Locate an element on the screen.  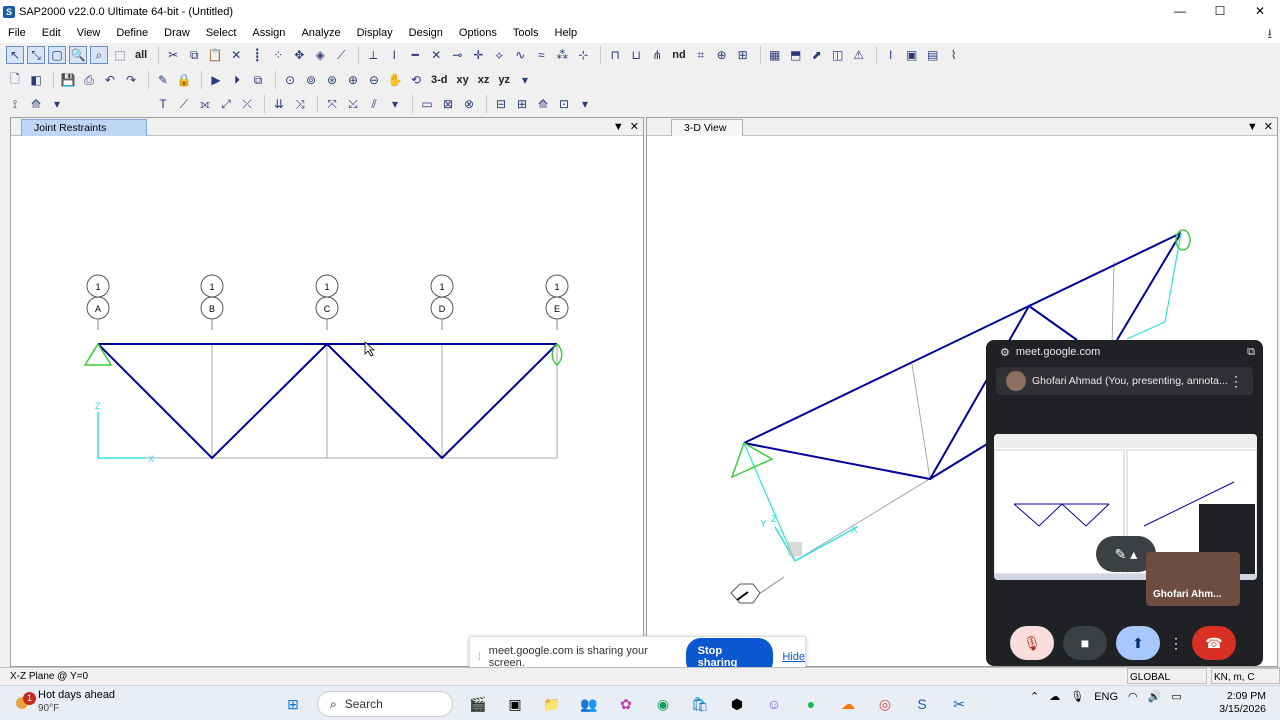
area-section-icon: ▣ is located at coordinates (912, 55).